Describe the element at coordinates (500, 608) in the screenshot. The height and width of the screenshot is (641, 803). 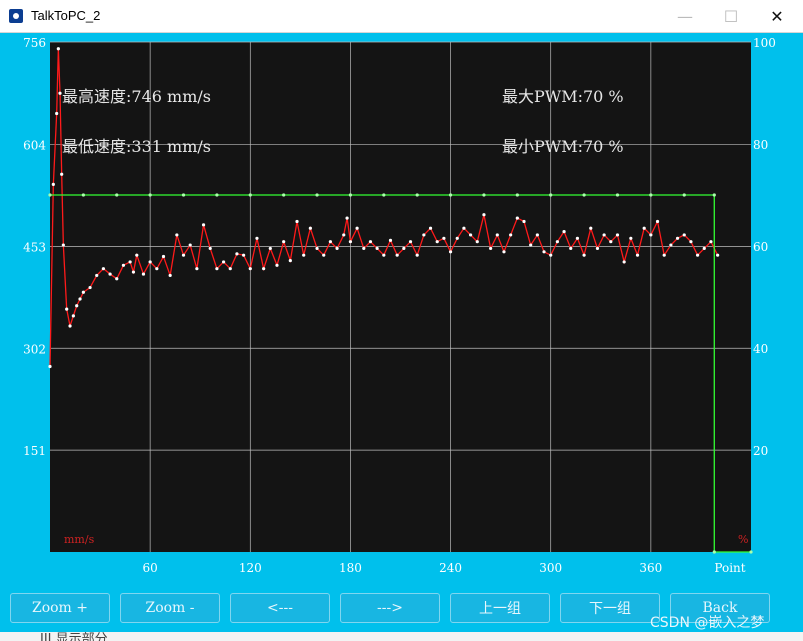
I see `prev-group-button: 上一组` at that location.